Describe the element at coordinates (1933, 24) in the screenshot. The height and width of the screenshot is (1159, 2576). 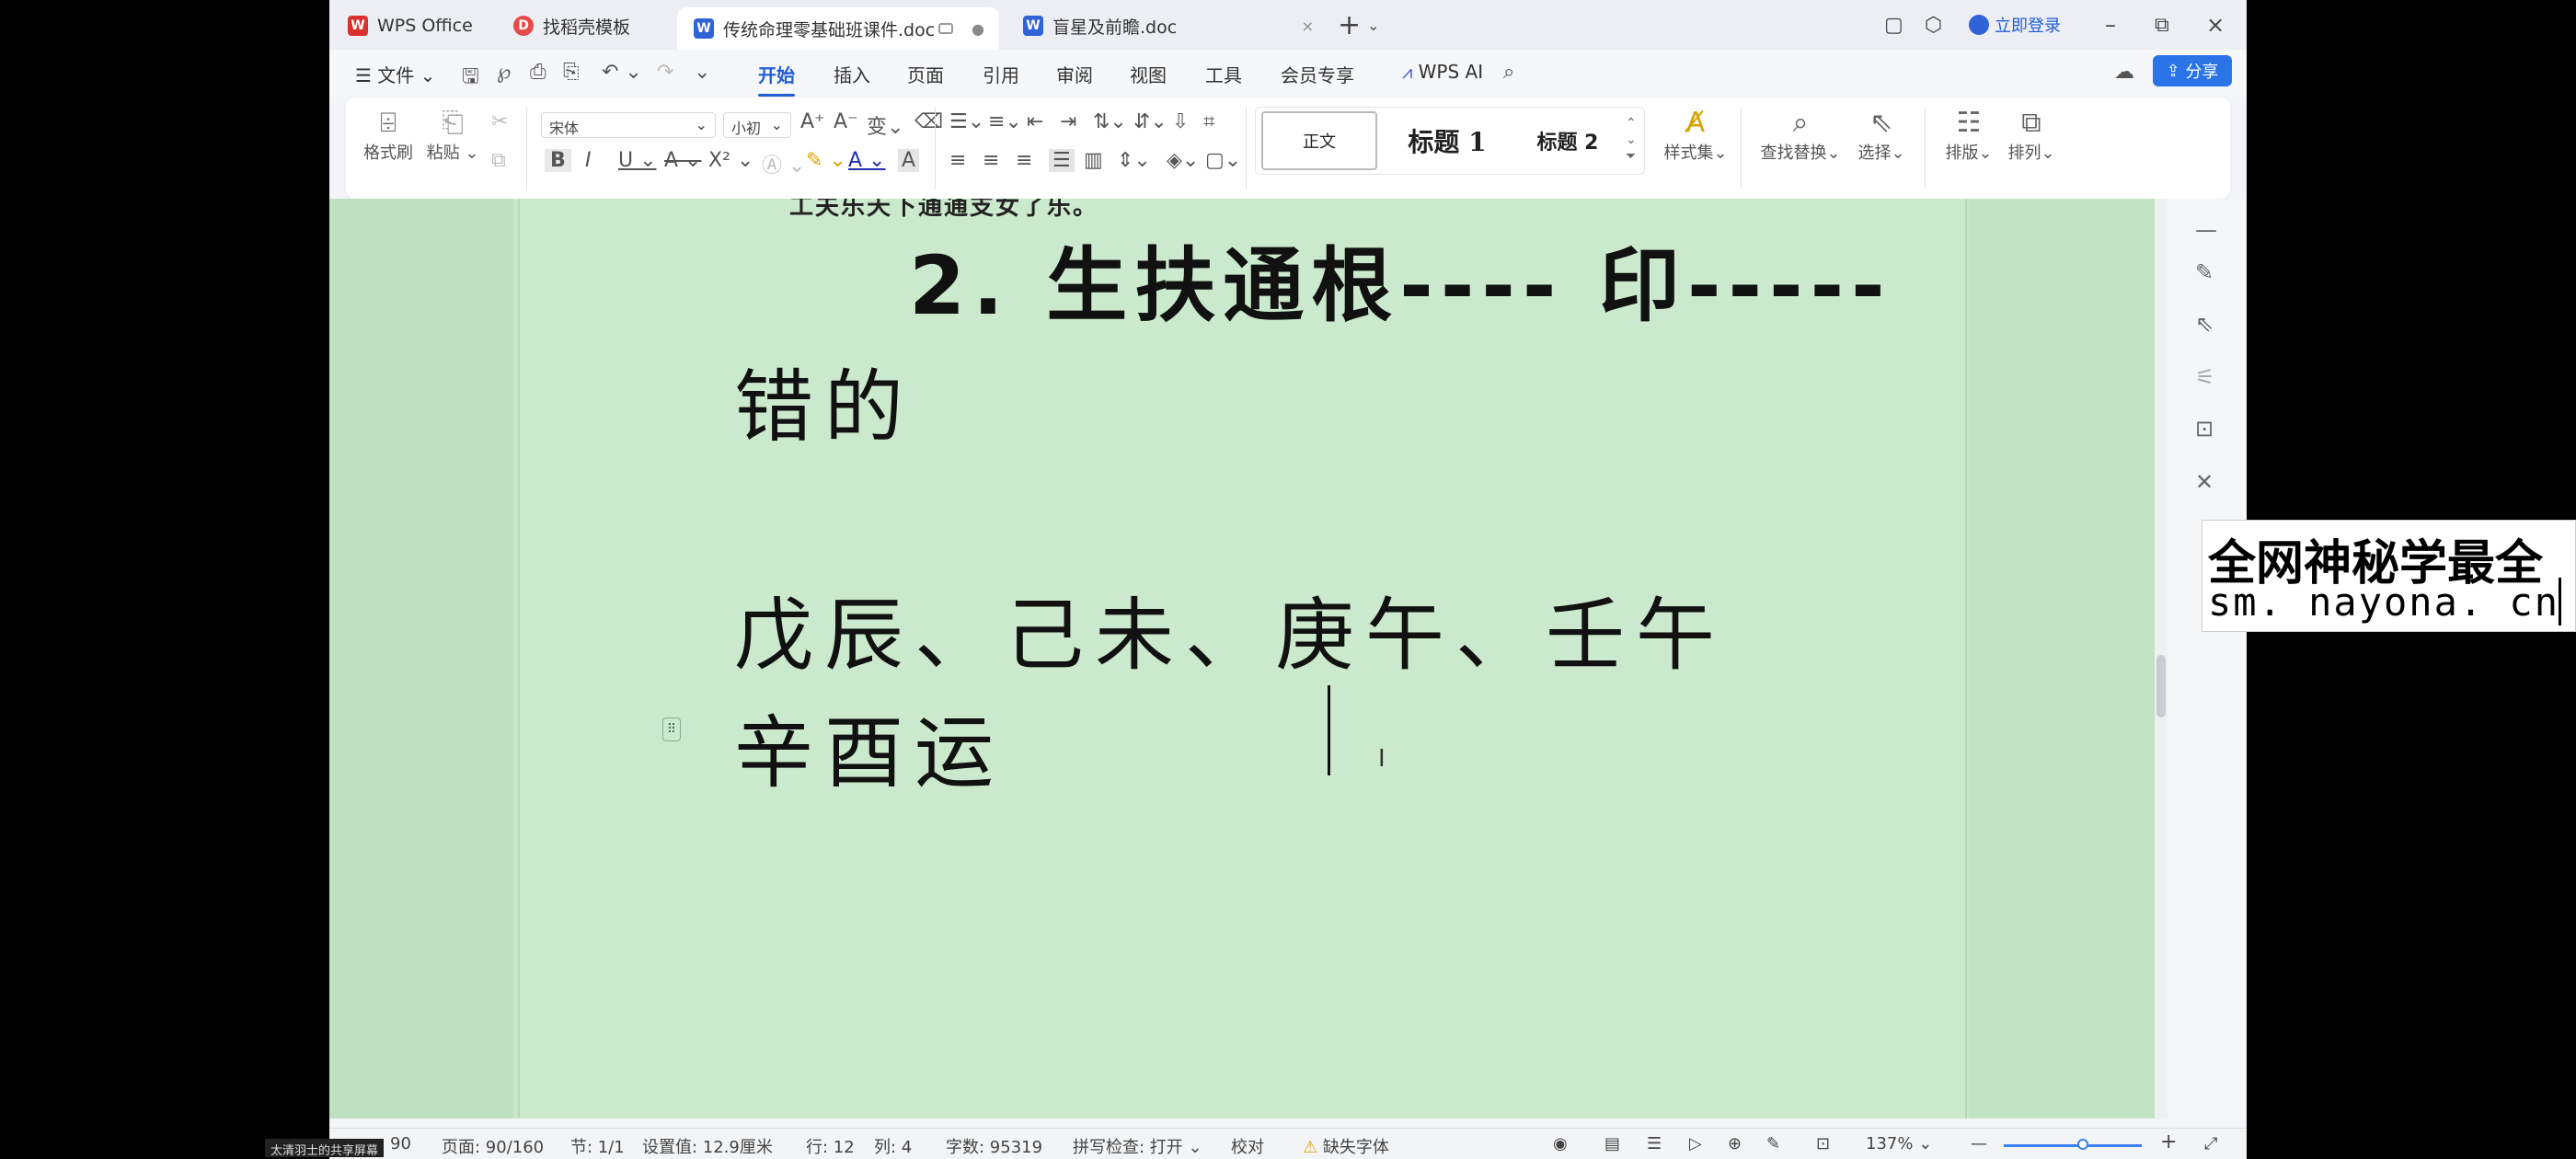
I see `cube-icon: ⬡` at that location.